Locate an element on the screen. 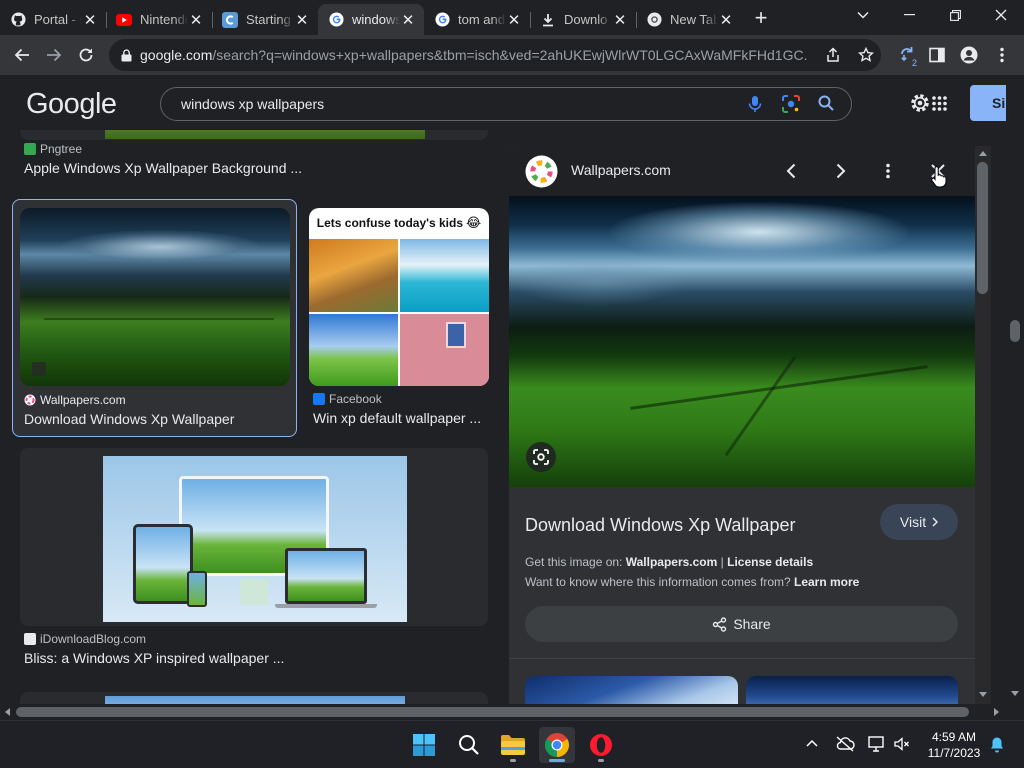  page-vertical-scrollbar is located at coordinates (1015, 389).